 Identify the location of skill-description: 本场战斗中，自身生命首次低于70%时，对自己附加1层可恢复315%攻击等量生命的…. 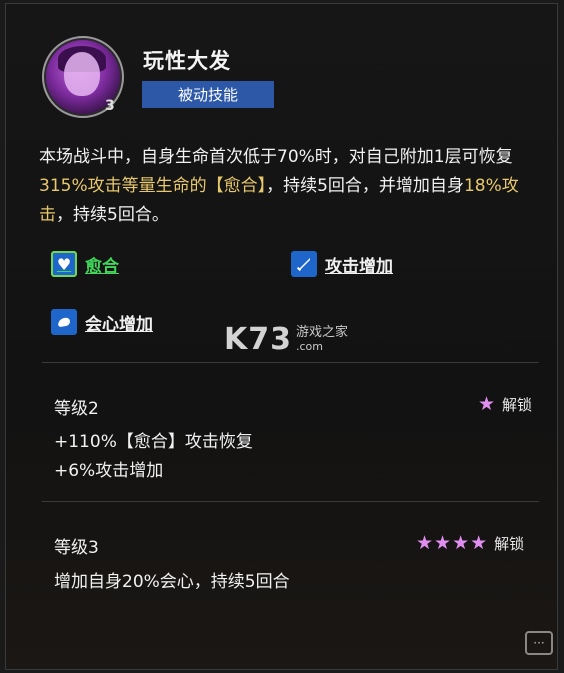
(279, 186).